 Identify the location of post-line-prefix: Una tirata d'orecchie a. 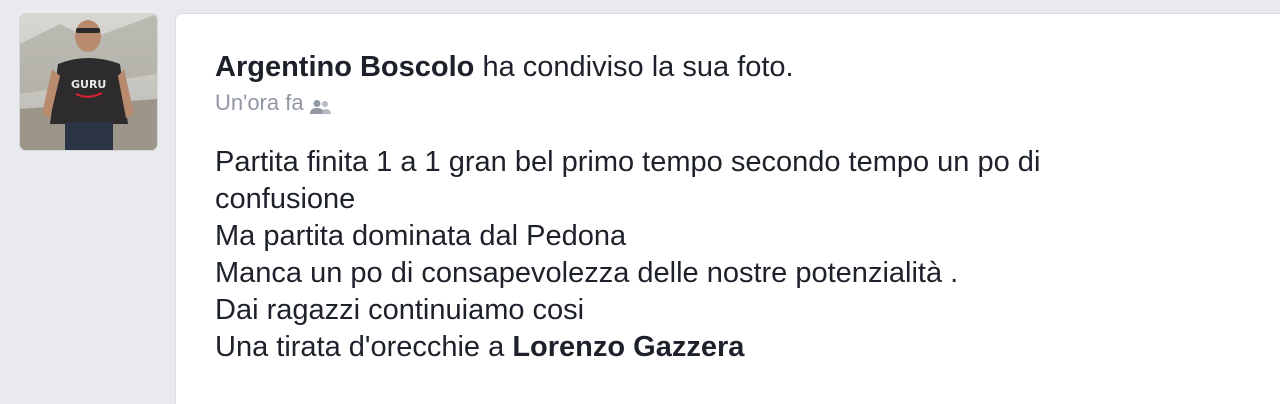
(364, 347).